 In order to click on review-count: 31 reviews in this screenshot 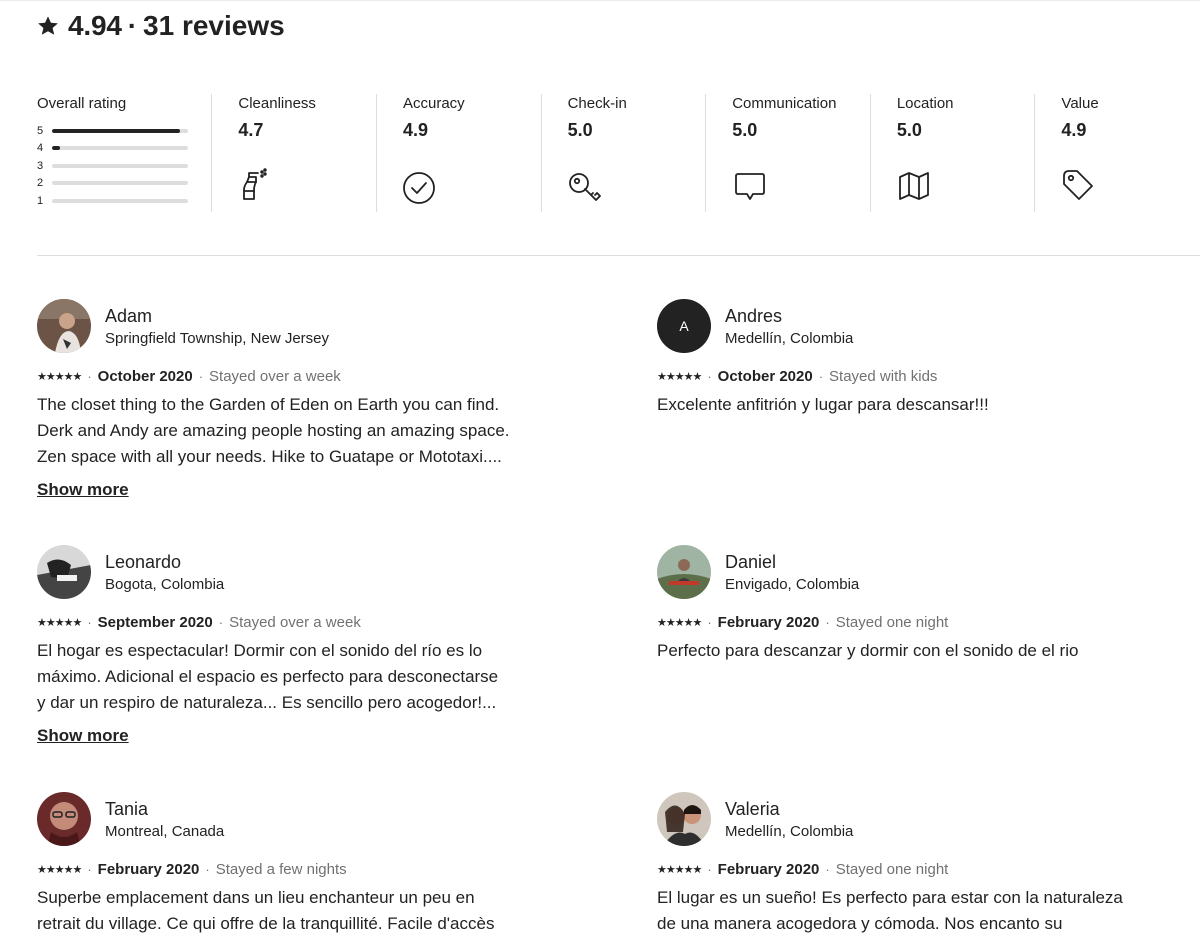, I will do `click(214, 25)`.